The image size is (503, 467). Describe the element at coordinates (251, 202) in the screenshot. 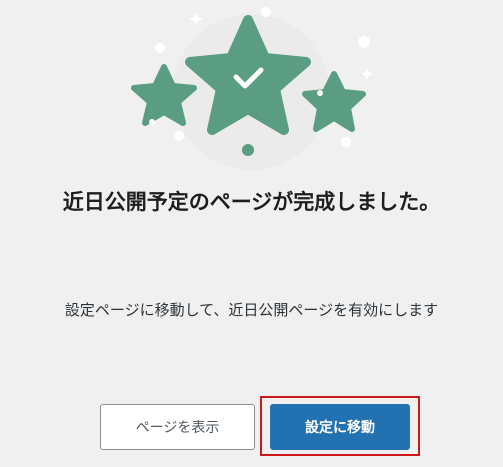

I see `page-title: 近日公開予定のページが完成しました。` at that location.